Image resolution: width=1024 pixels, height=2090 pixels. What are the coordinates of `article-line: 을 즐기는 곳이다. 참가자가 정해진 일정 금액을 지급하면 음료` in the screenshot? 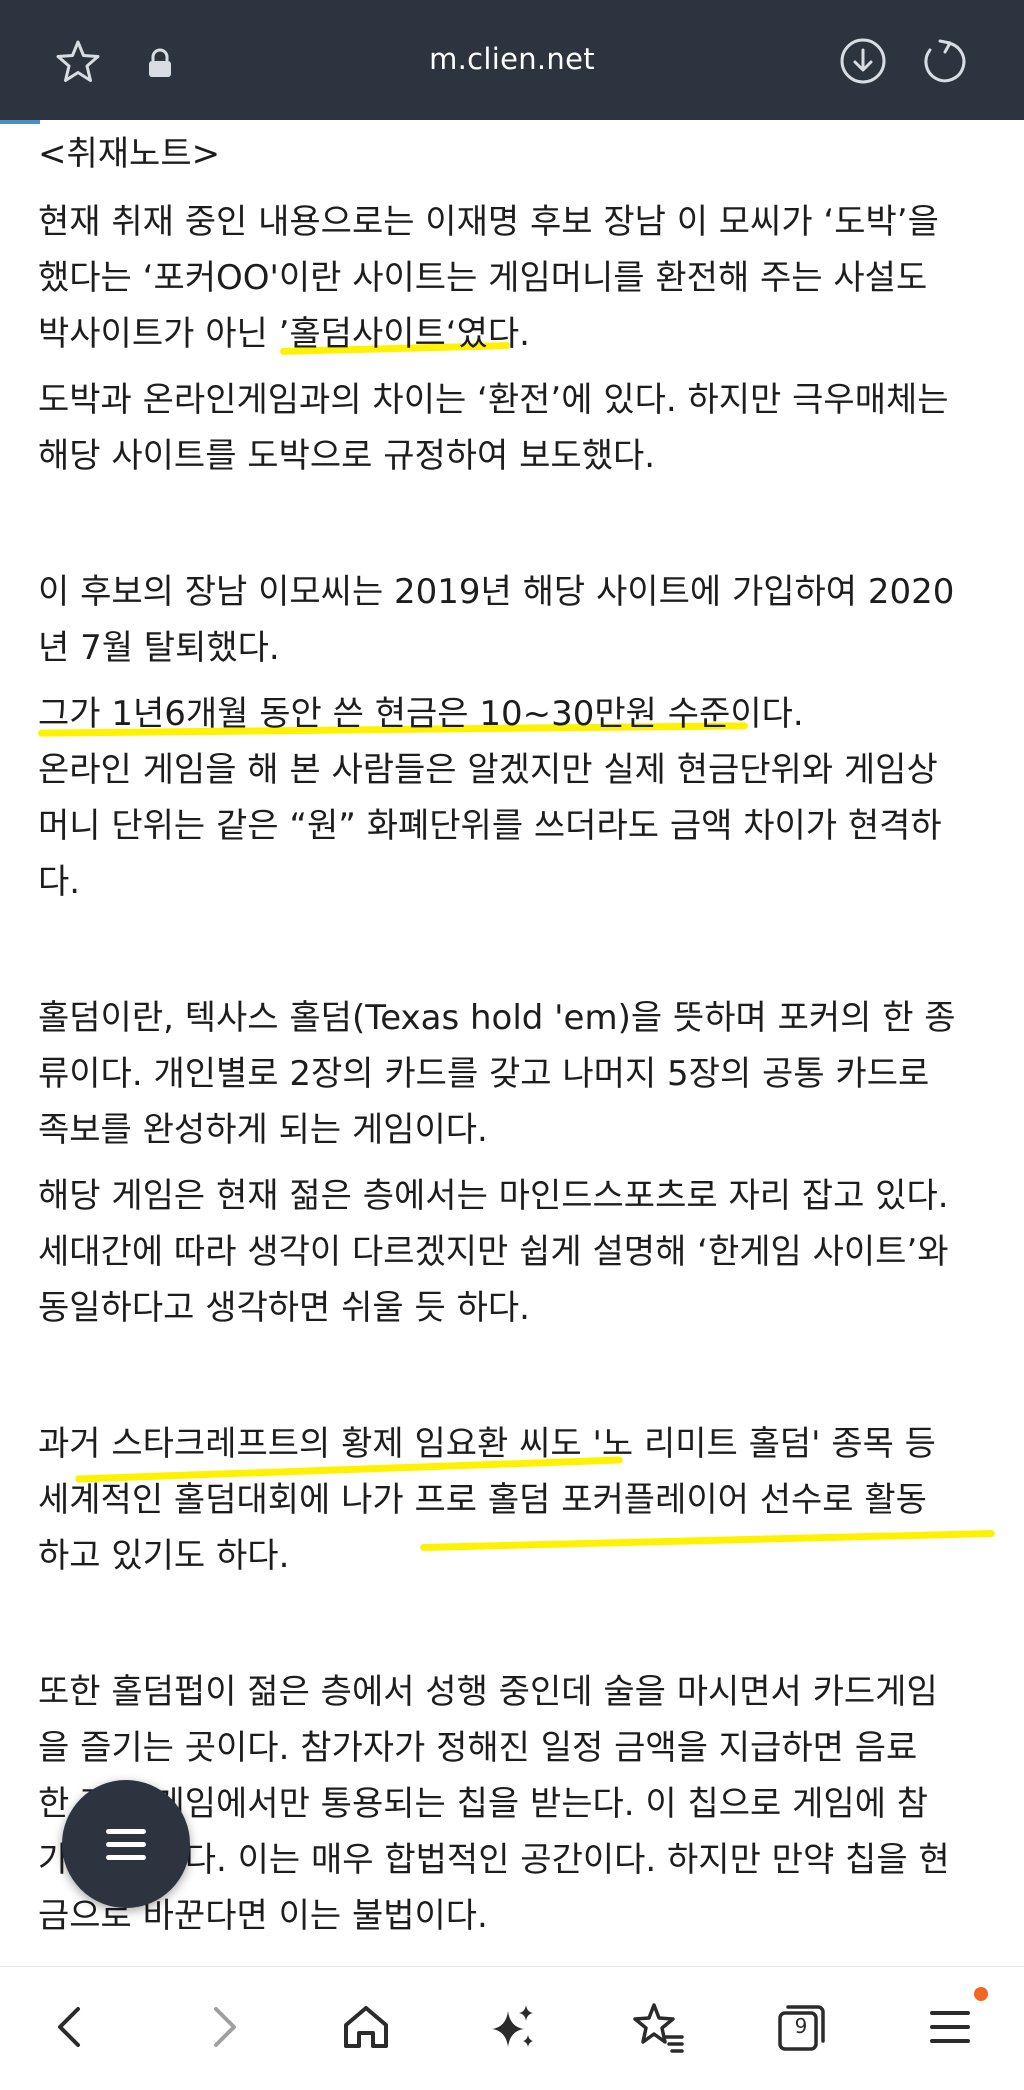 It's located at (478, 1748).